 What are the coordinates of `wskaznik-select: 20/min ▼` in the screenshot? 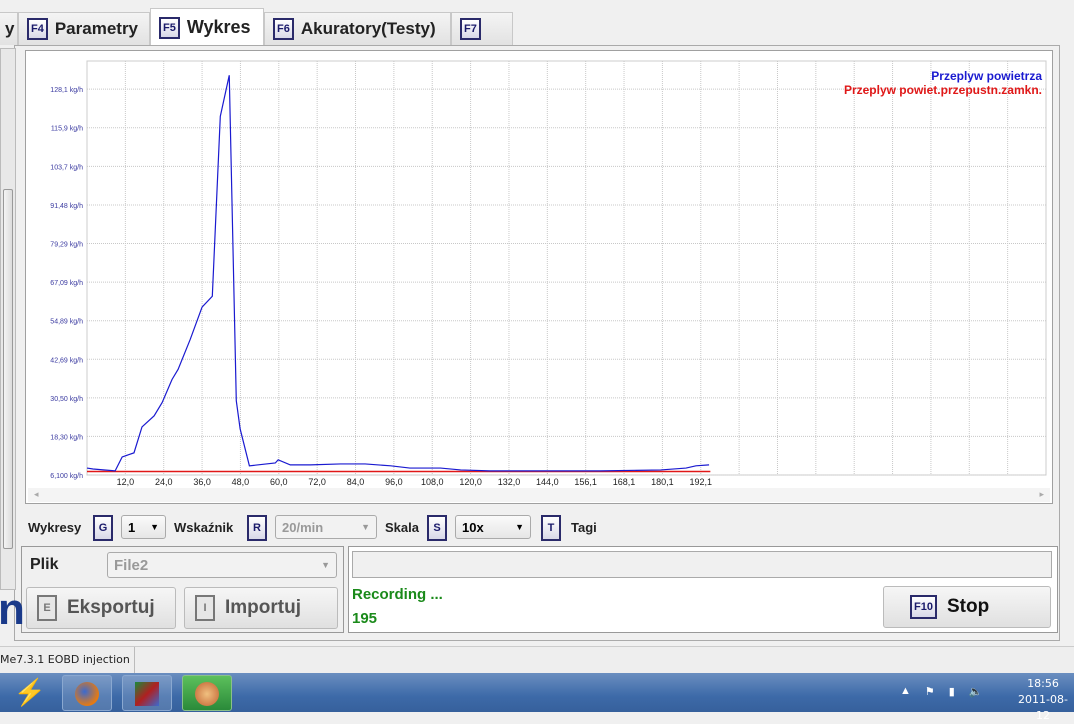 It's located at (326, 527).